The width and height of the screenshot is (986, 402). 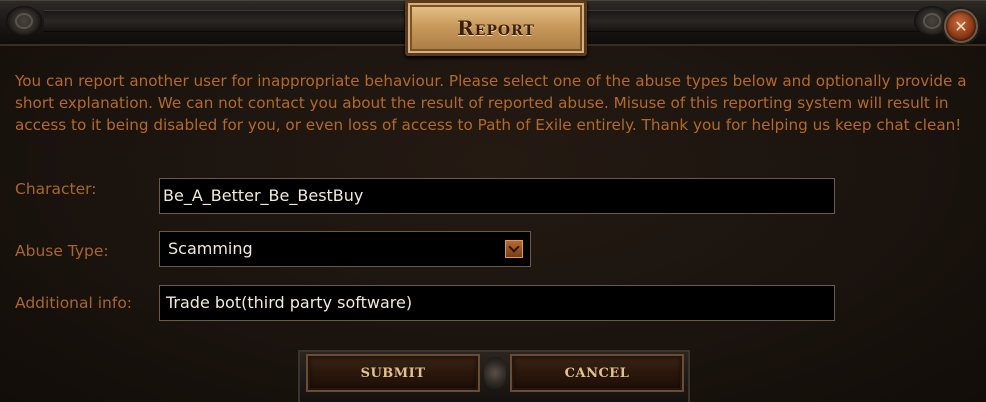 What do you see at coordinates (62, 251) in the screenshot?
I see `abuse-type-label: Abuse Type:` at bounding box center [62, 251].